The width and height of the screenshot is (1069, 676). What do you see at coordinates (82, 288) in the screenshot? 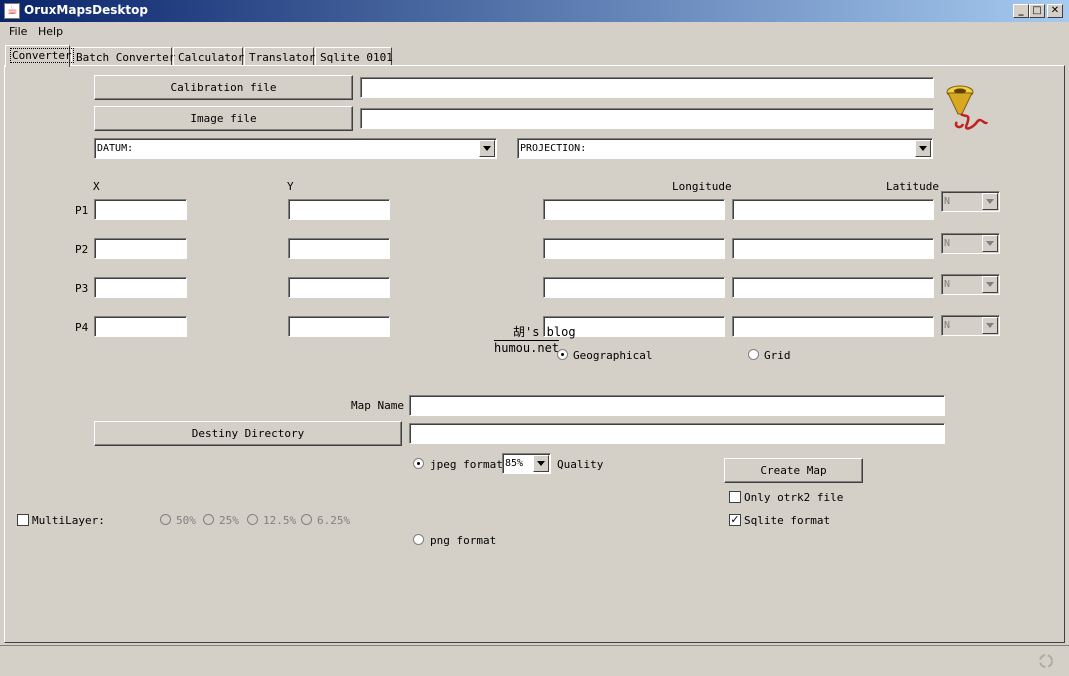
I see `point-label: P3` at bounding box center [82, 288].